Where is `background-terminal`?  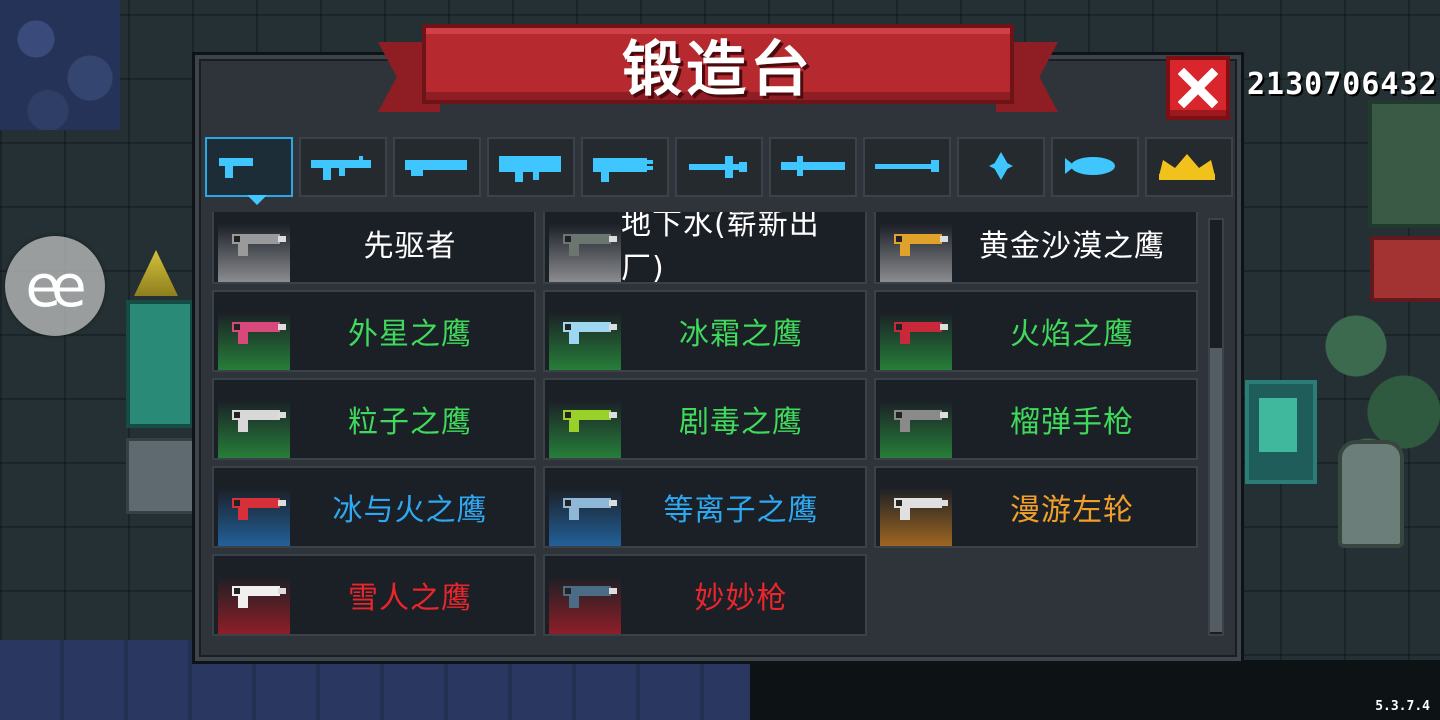
background-terminal is located at coordinates (1281, 432).